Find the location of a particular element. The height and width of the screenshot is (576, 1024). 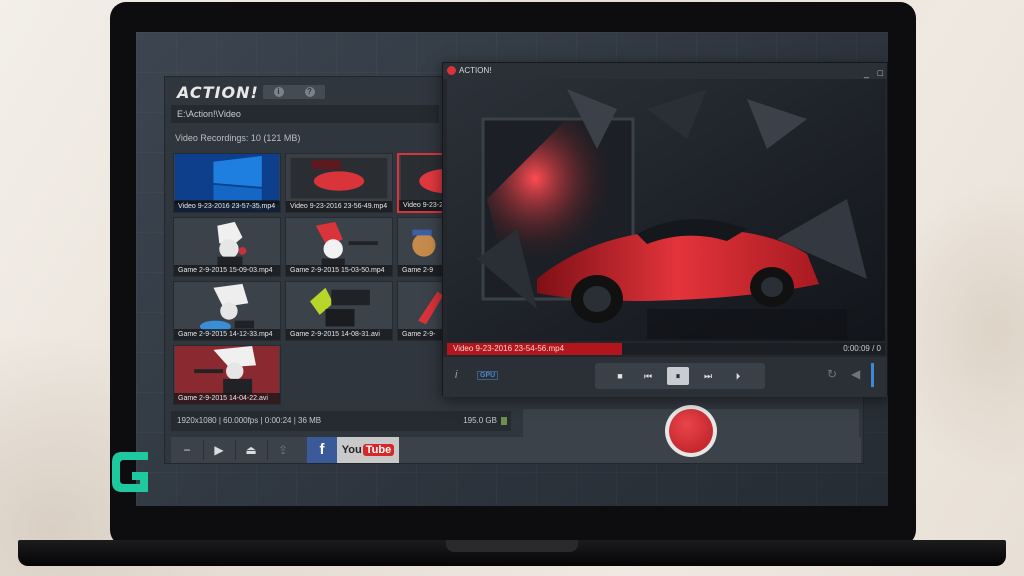

upload-button: ⇪ is located at coordinates (283, 450).